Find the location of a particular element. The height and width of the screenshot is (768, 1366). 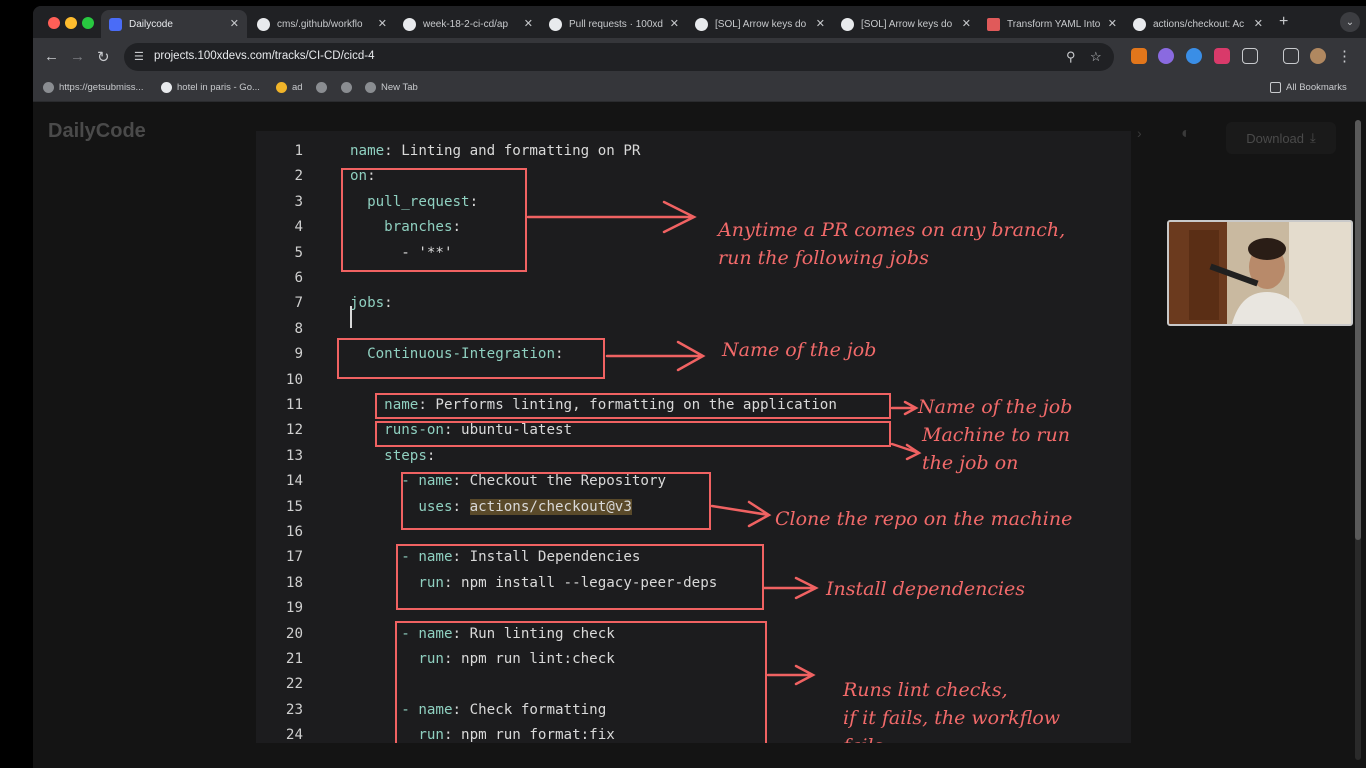

annotation-machine: Machine to run the job on is located at coordinates (996, 449).